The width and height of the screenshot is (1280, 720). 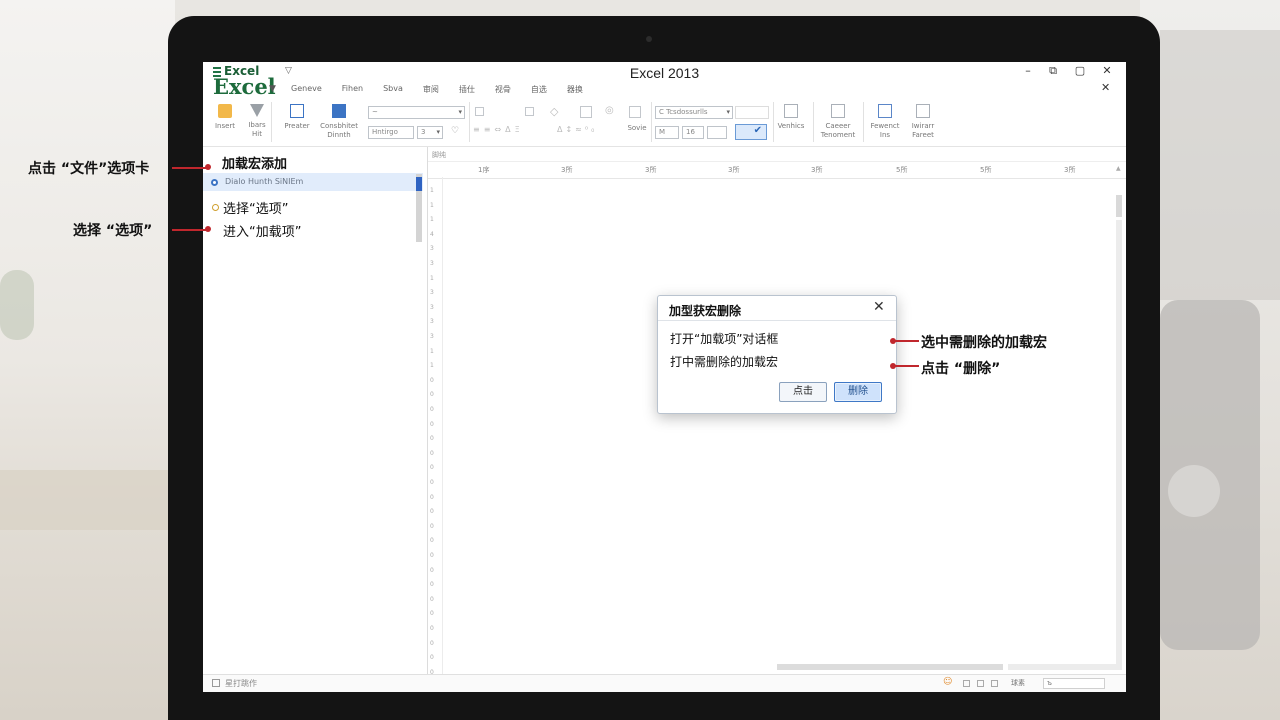 I want to click on size-number-dropdown: 3 ▾, so click(x=430, y=132).